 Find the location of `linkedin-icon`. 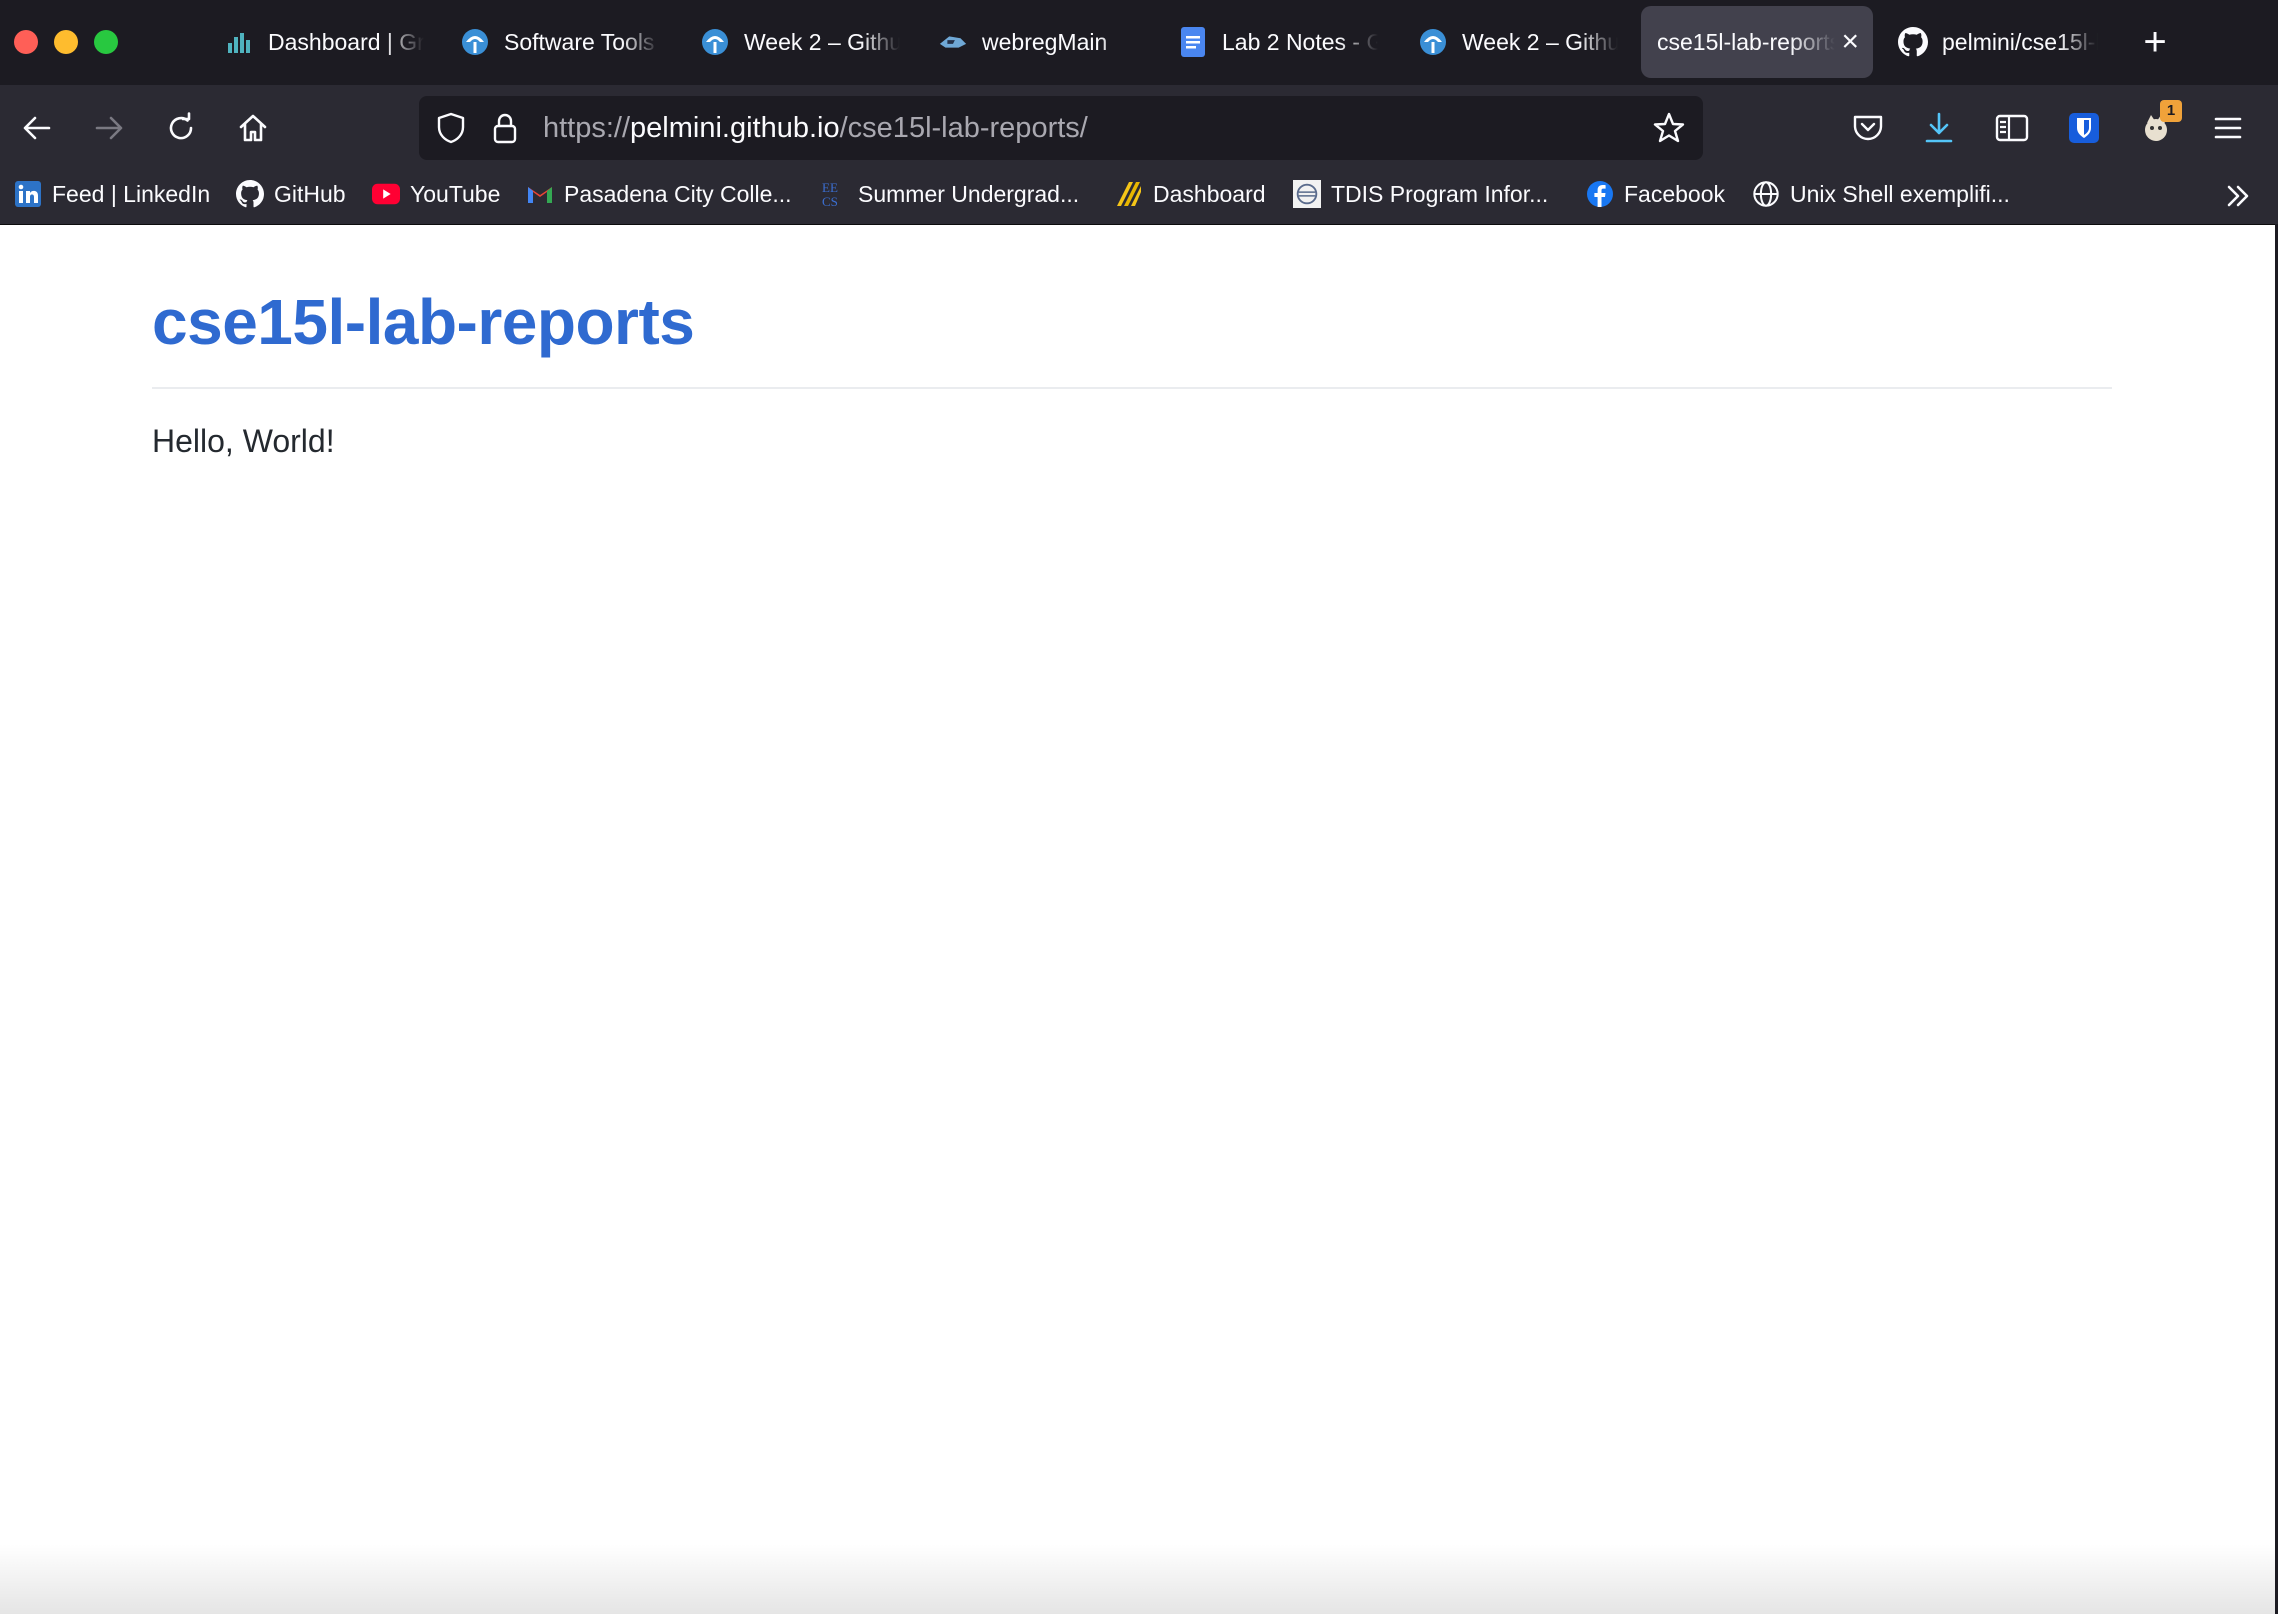

linkedin-icon is located at coordinates (28, 194).